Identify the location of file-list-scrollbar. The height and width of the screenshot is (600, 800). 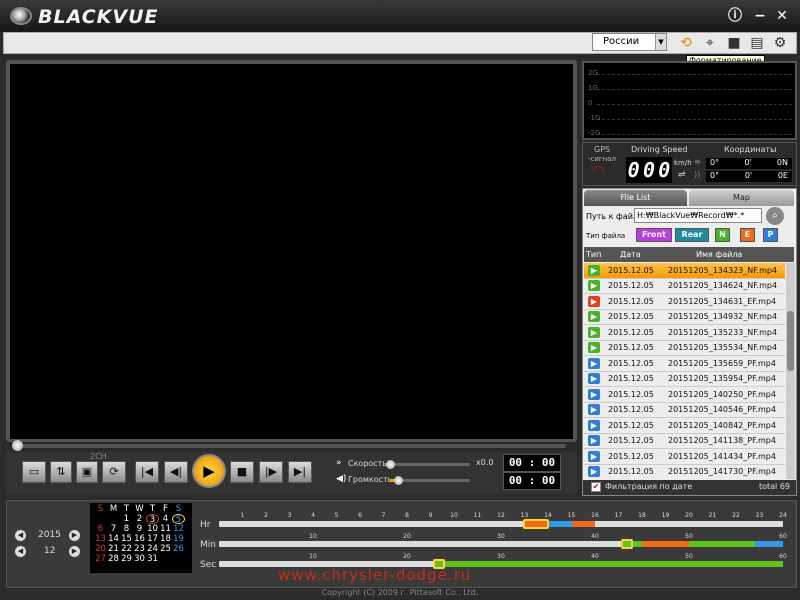
(790, 371).